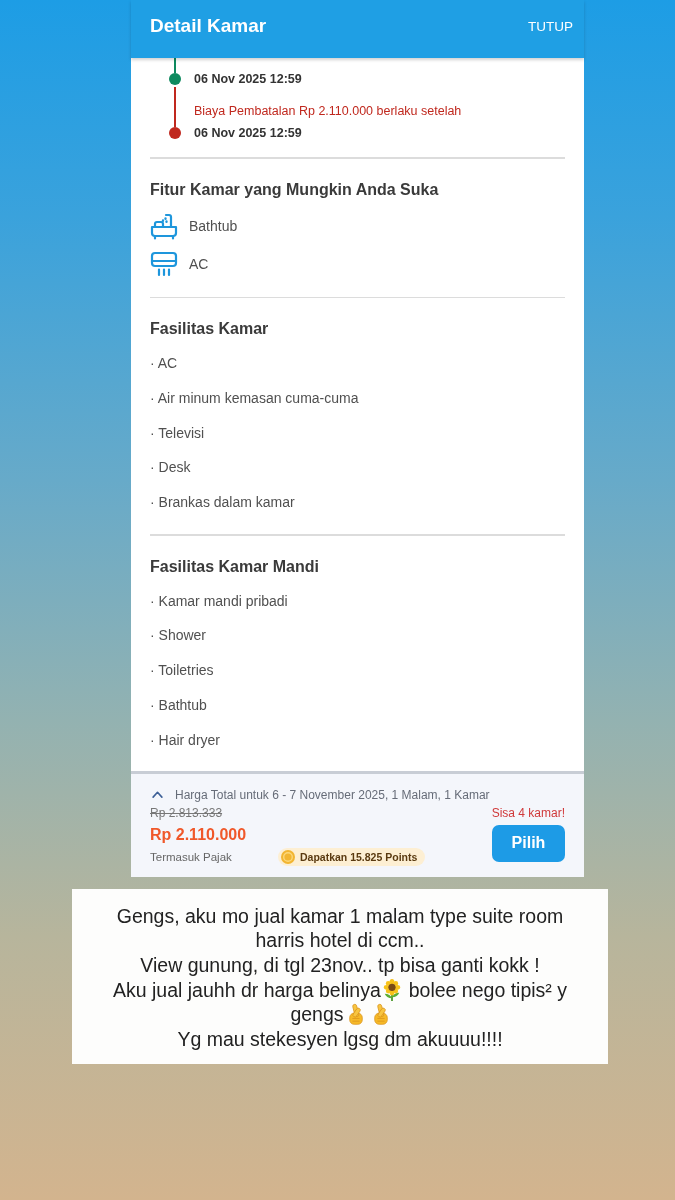 The height and width of the screenshot is (1200, 675). Describe the element at coordinates (295, 189) in the screenshot. I see `section-heading: Fitur Kamar yang Mungkin Anda Suka` at that location.